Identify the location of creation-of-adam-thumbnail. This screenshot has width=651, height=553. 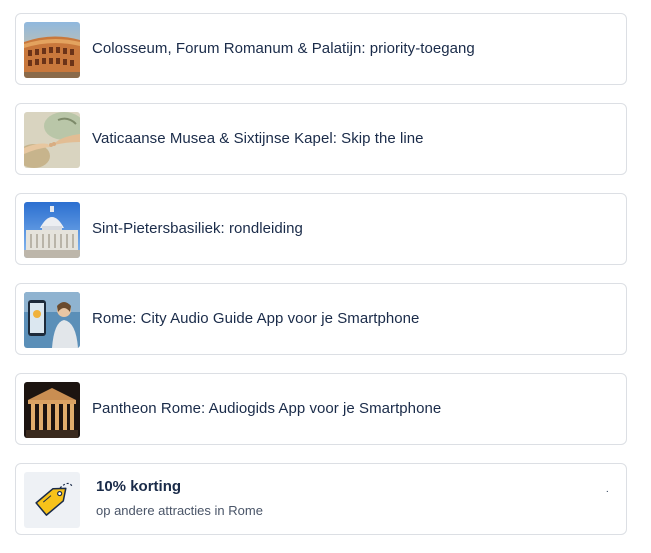
(52, 140).